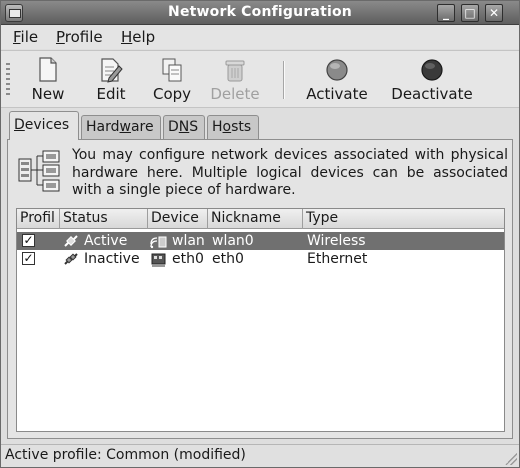 This screenshot has height=468, width=520. Describe the element at coordinates (158, 242) in the screenshot. I see `wireless-device-icon` at that location.